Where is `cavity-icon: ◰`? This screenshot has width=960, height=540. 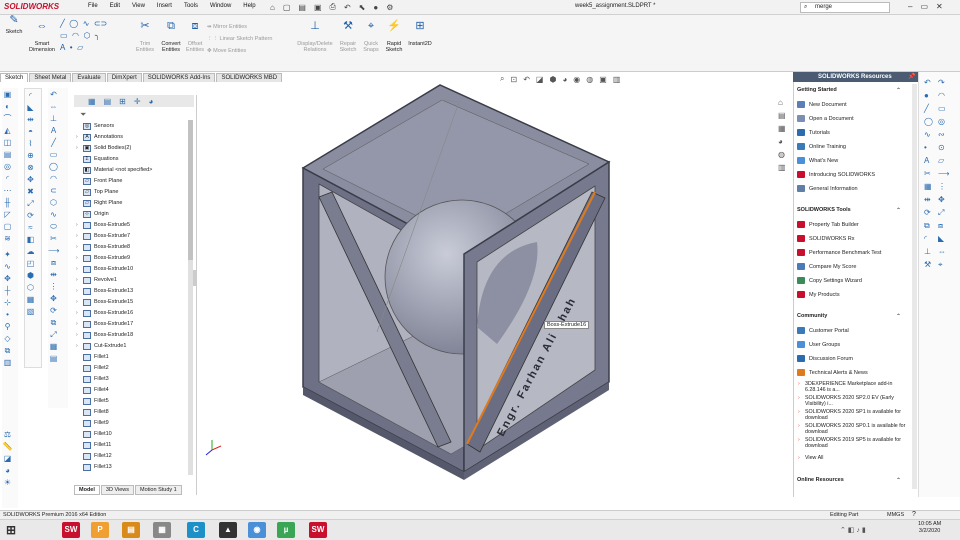 cavity-icon: ◰ is located at coordinates (30, 263).